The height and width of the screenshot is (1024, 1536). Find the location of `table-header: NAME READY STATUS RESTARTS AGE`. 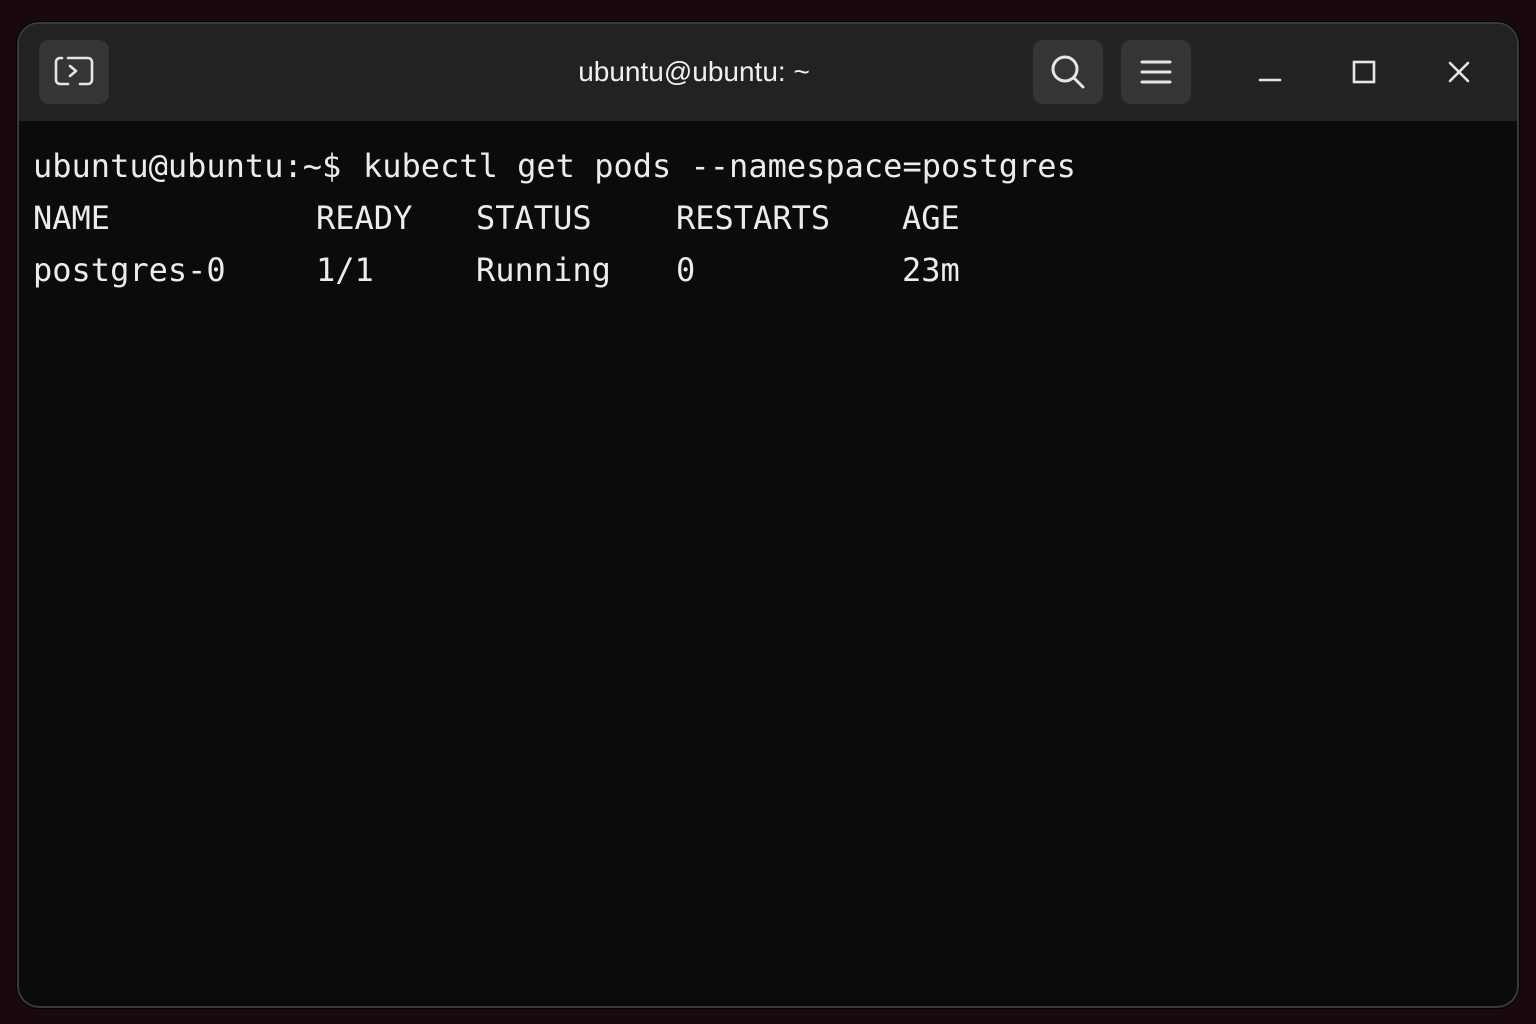

table-header: NAME READY STATUS RESTARTS AGE is located at coordinates (496, 218).